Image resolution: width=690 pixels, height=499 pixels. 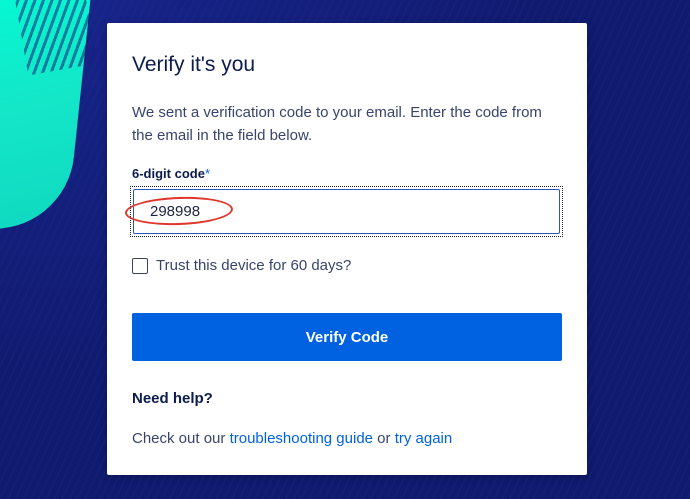 I want to click on help-text-middle: or, so click(x=384, y=438).